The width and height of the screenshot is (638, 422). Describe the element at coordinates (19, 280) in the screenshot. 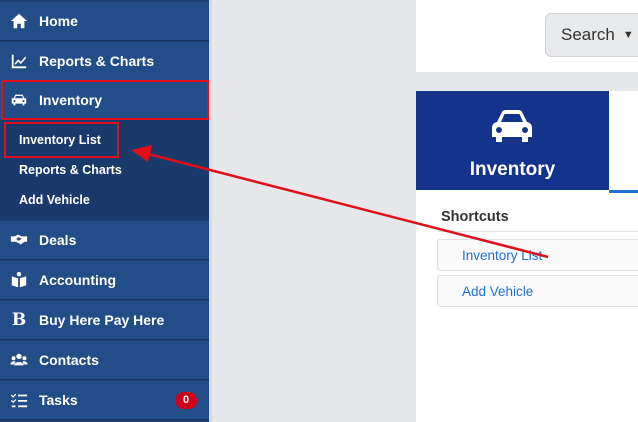

I see `book-icon` at that location.